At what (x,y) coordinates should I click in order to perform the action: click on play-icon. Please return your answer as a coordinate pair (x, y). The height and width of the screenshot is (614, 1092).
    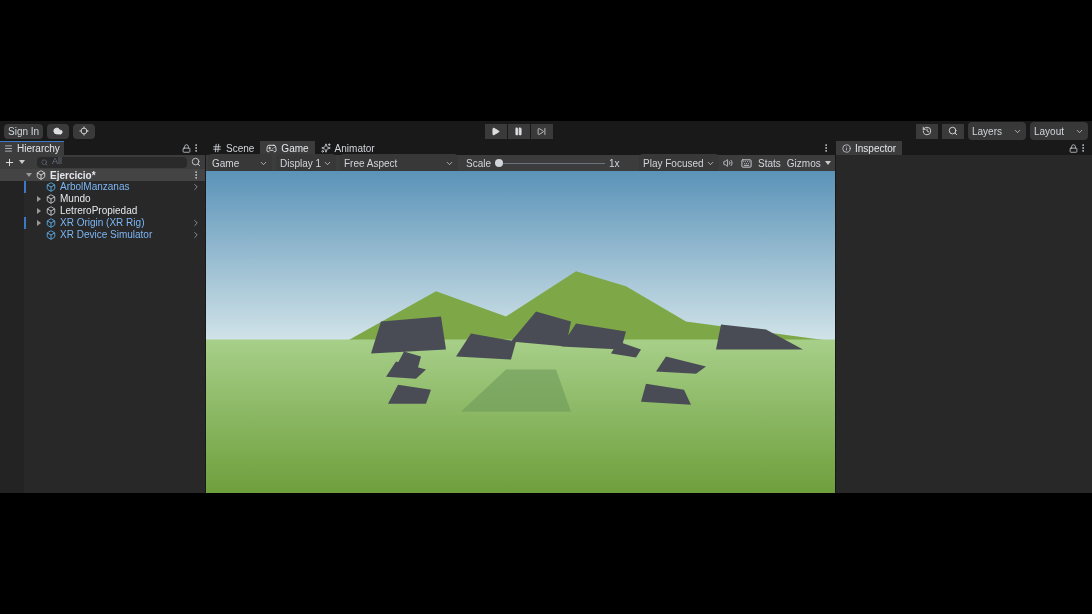
    Looking at the image, I should click on (496, 131).